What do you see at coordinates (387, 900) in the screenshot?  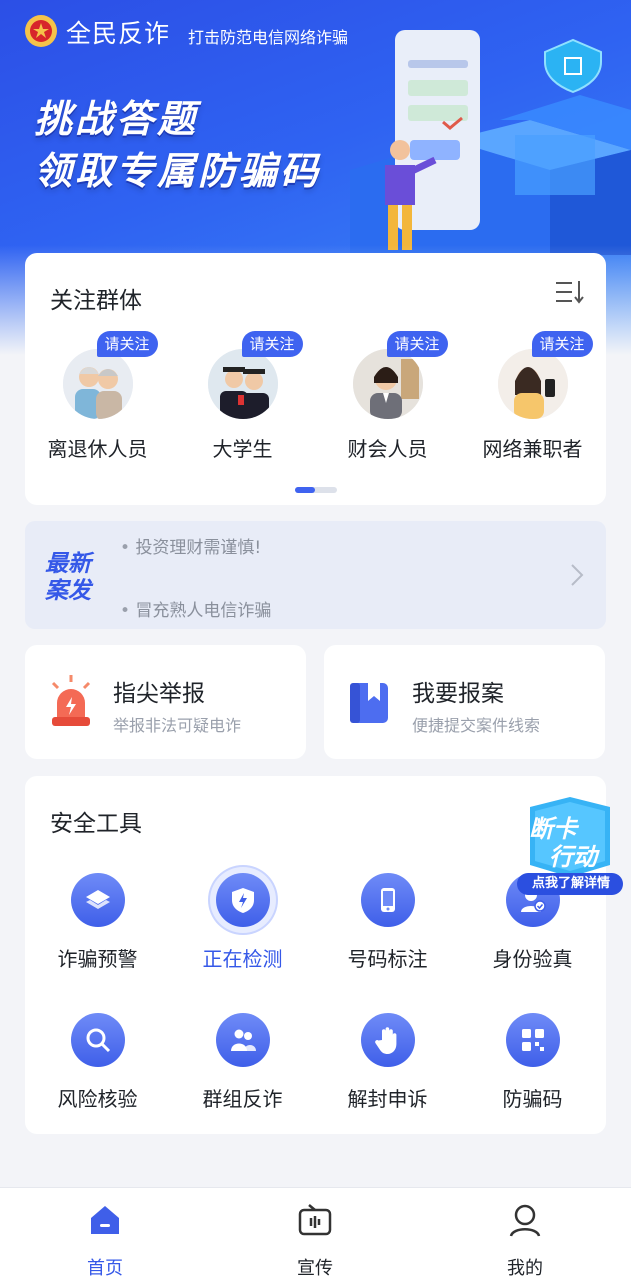 I see `phone-icon` at bounding box center [387, 900].